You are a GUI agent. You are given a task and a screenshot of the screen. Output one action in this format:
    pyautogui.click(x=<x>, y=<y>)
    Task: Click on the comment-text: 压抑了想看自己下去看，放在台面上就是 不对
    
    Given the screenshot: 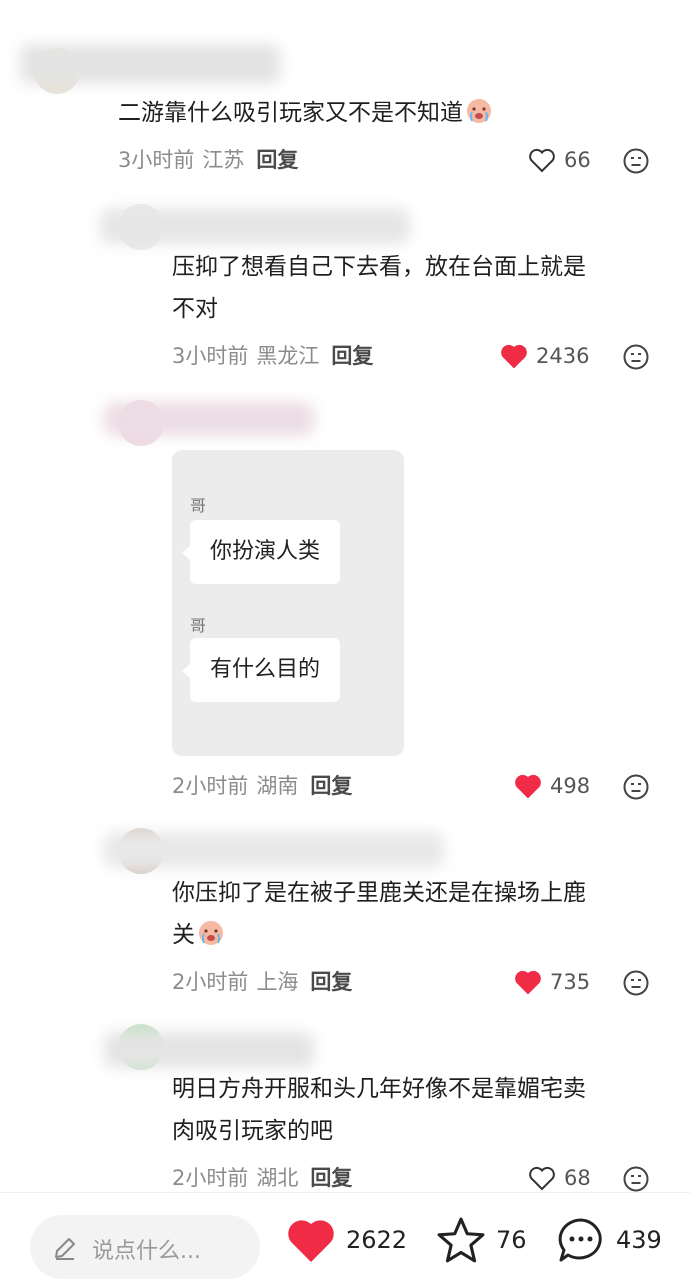 What is the action you would take?
    pyautogui.click(x=379, y=288)
    